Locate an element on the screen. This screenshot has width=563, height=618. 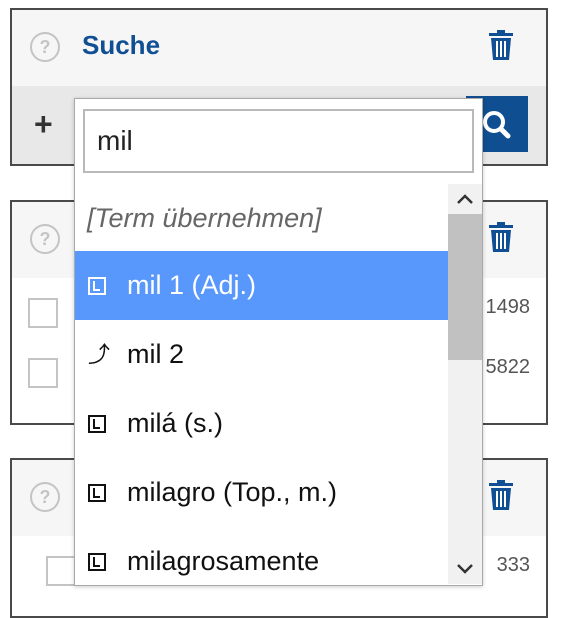
suggestion-label: milagrosamente is located at coordinates (223, 561).